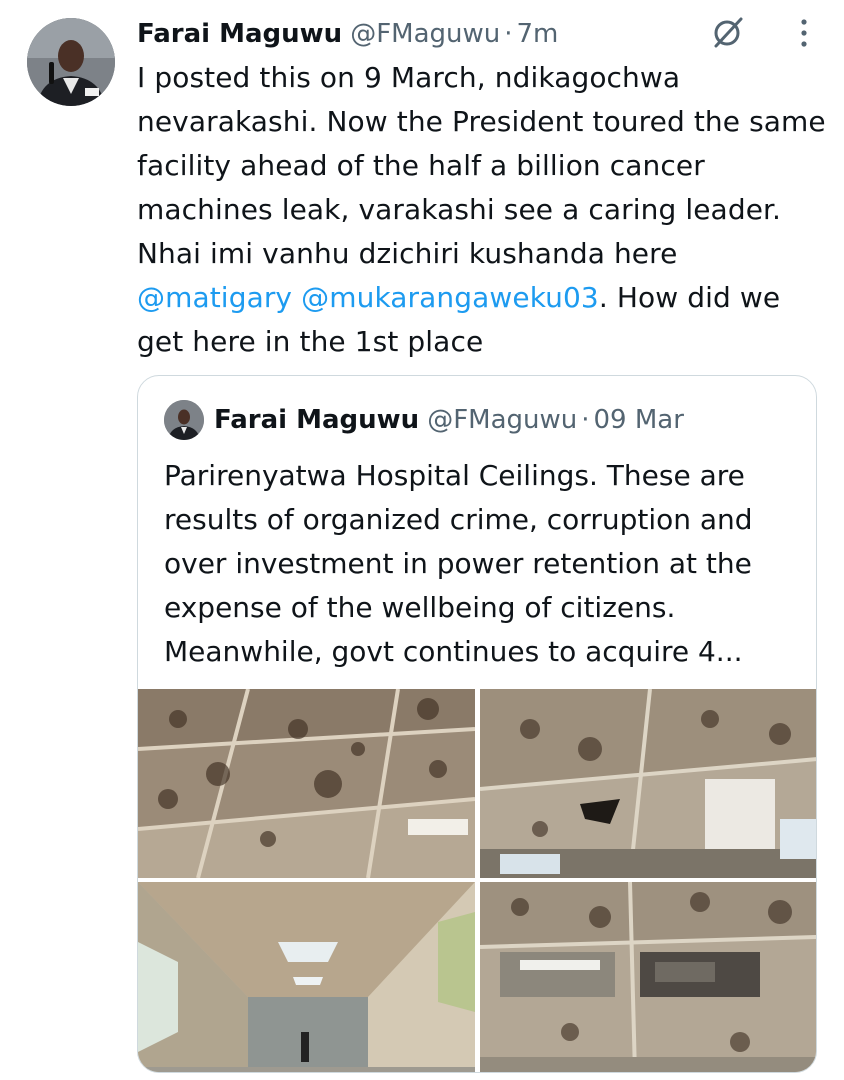 The height and width of the screenshot is (1080, 844). What do you see at coordinates (502, 420) in the screenshot?
I see `quoted-author-handle: @FMaguwu` at bounding box center [502, 420].